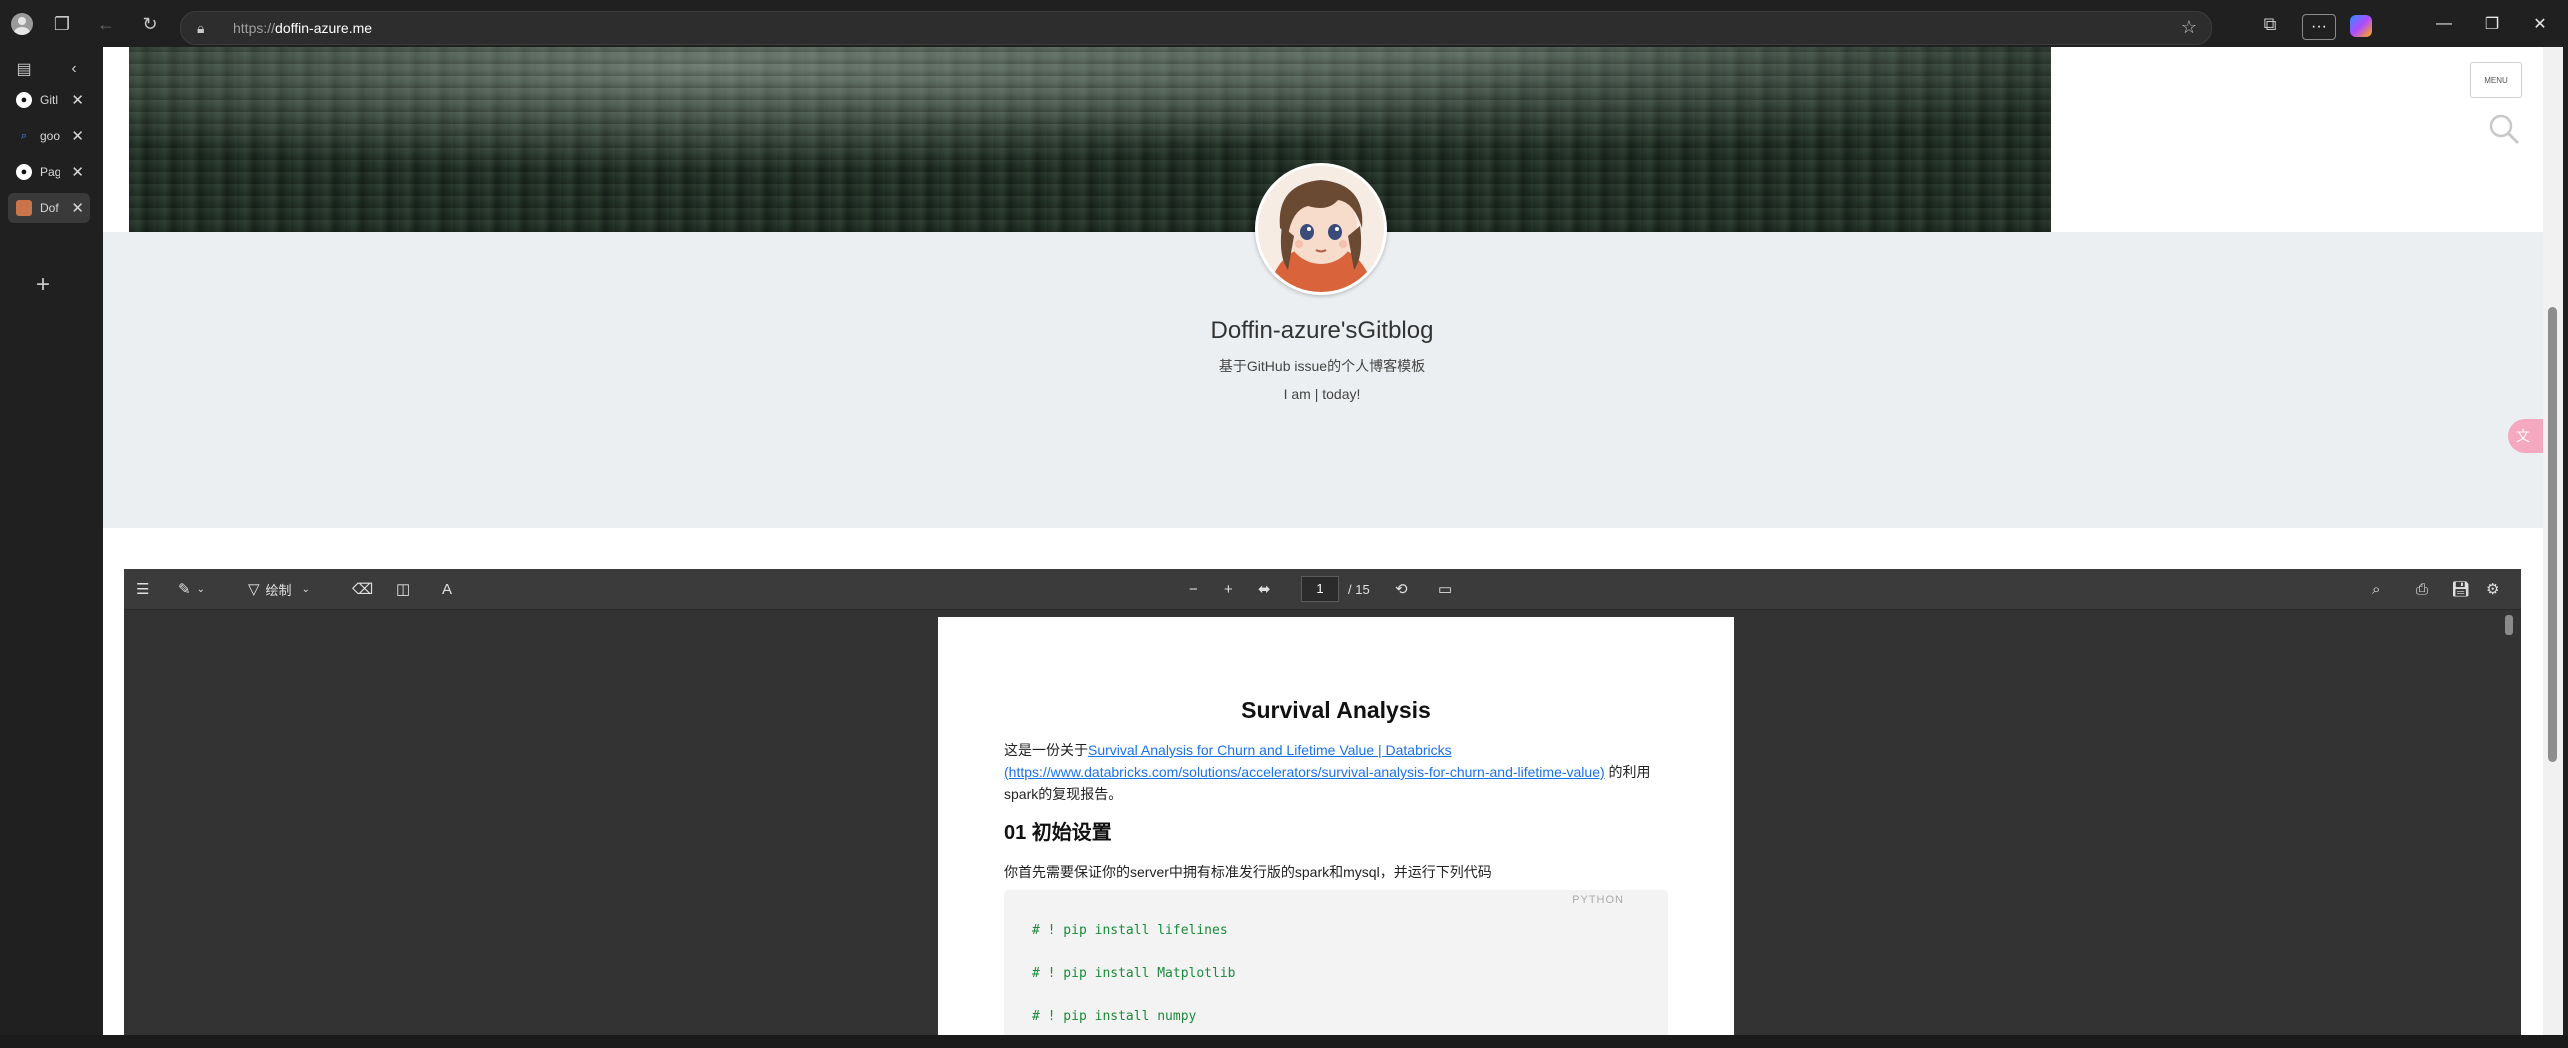 Image resolution: width=2568 pixels, height=1048 pixels. I want to click on url-scheme: https://, so click(254, 28).